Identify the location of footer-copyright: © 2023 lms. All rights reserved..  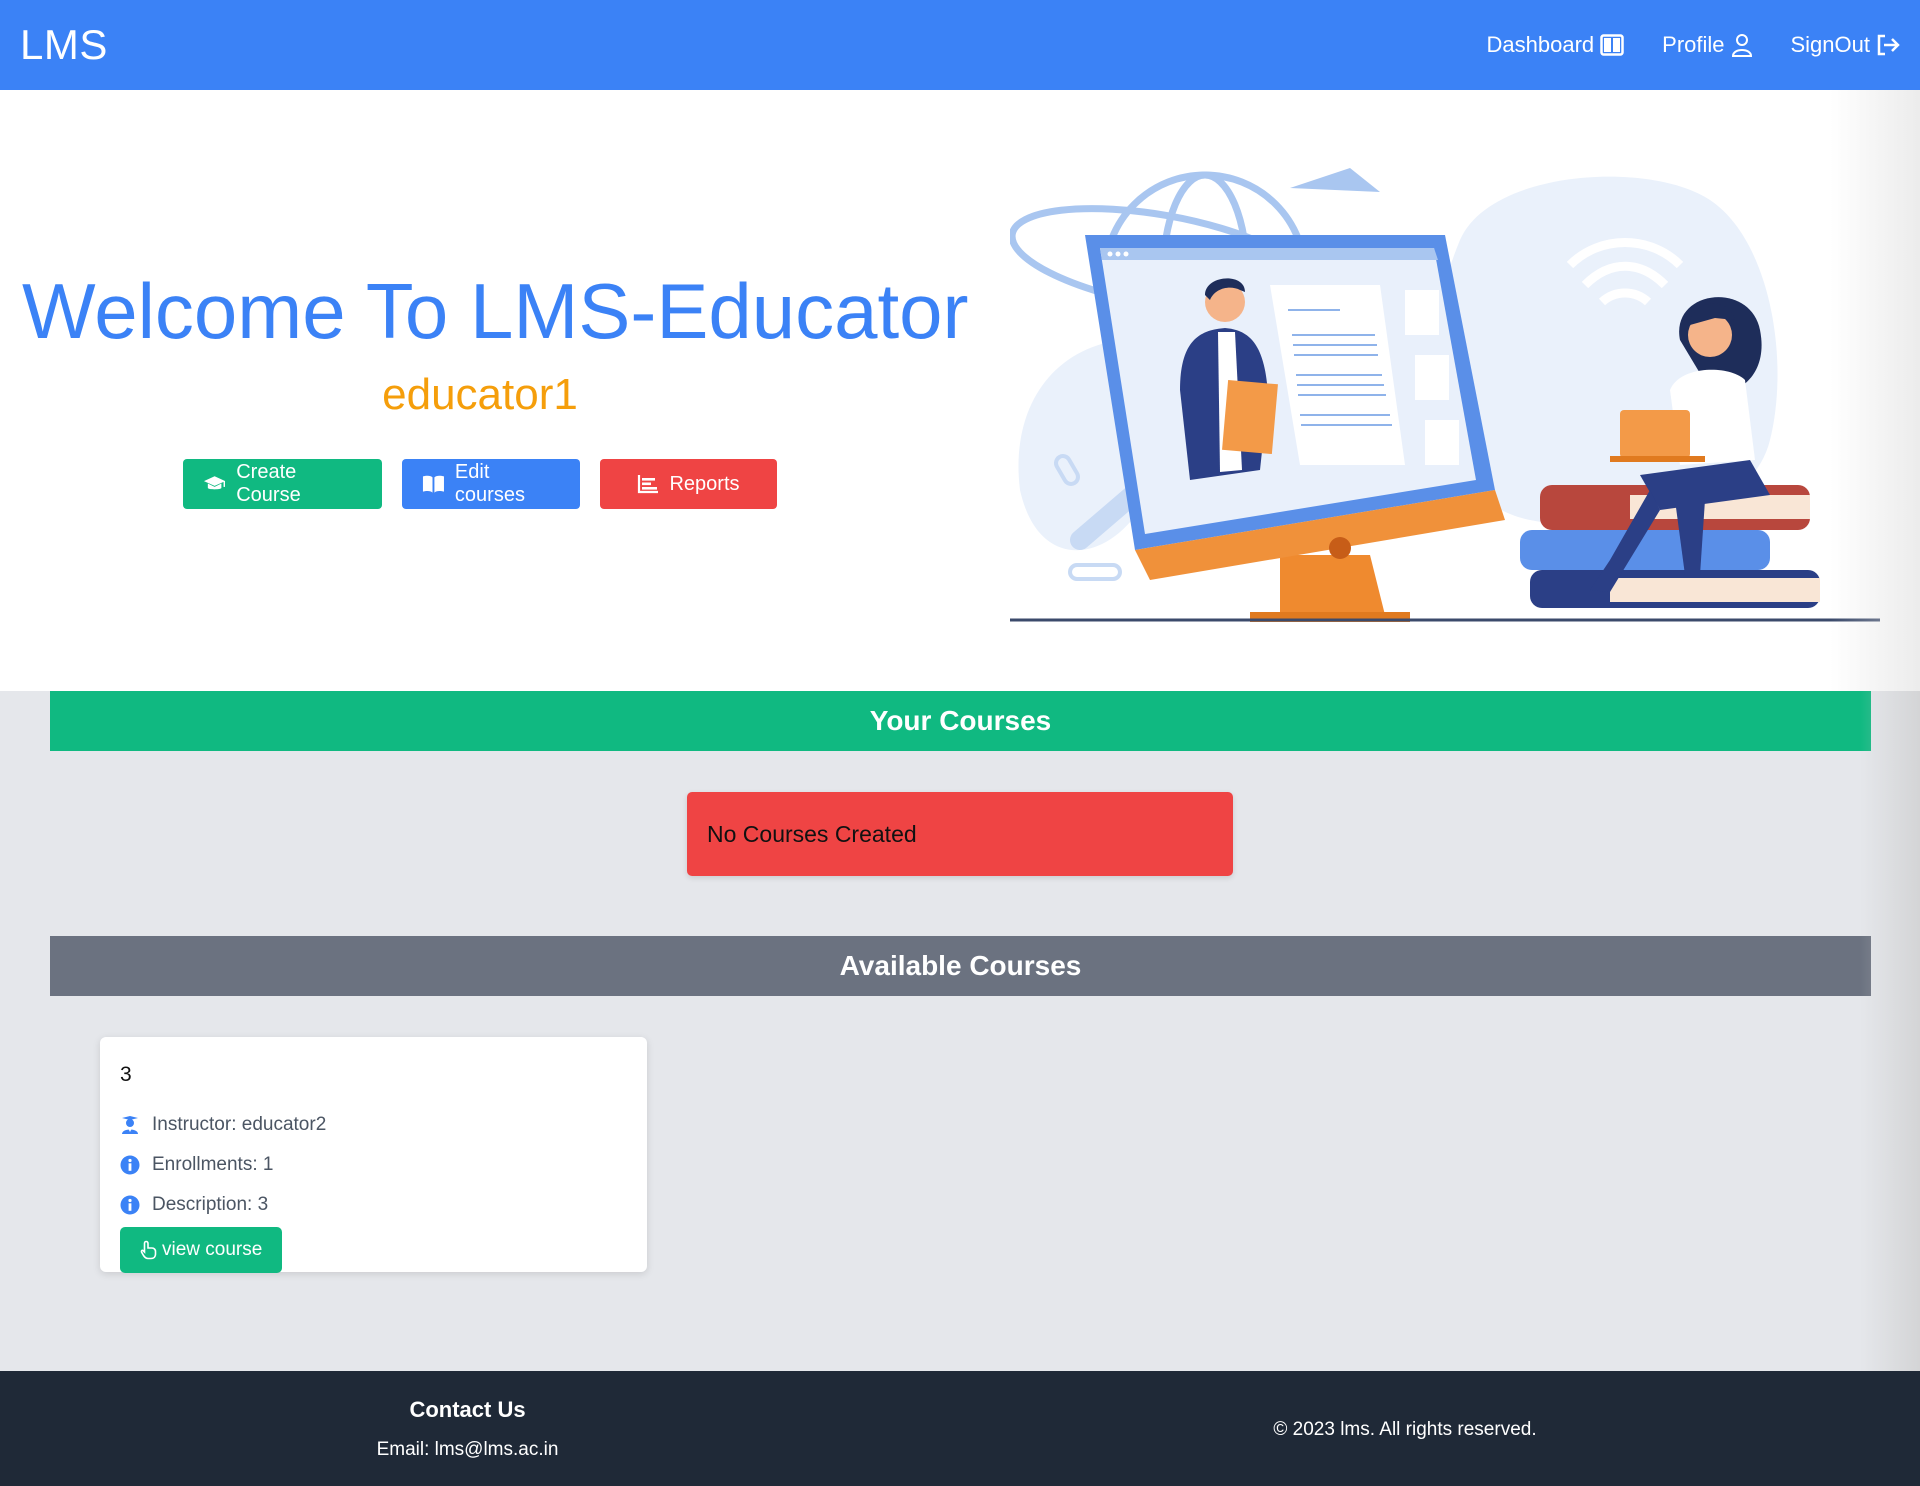
(1405, 1429).